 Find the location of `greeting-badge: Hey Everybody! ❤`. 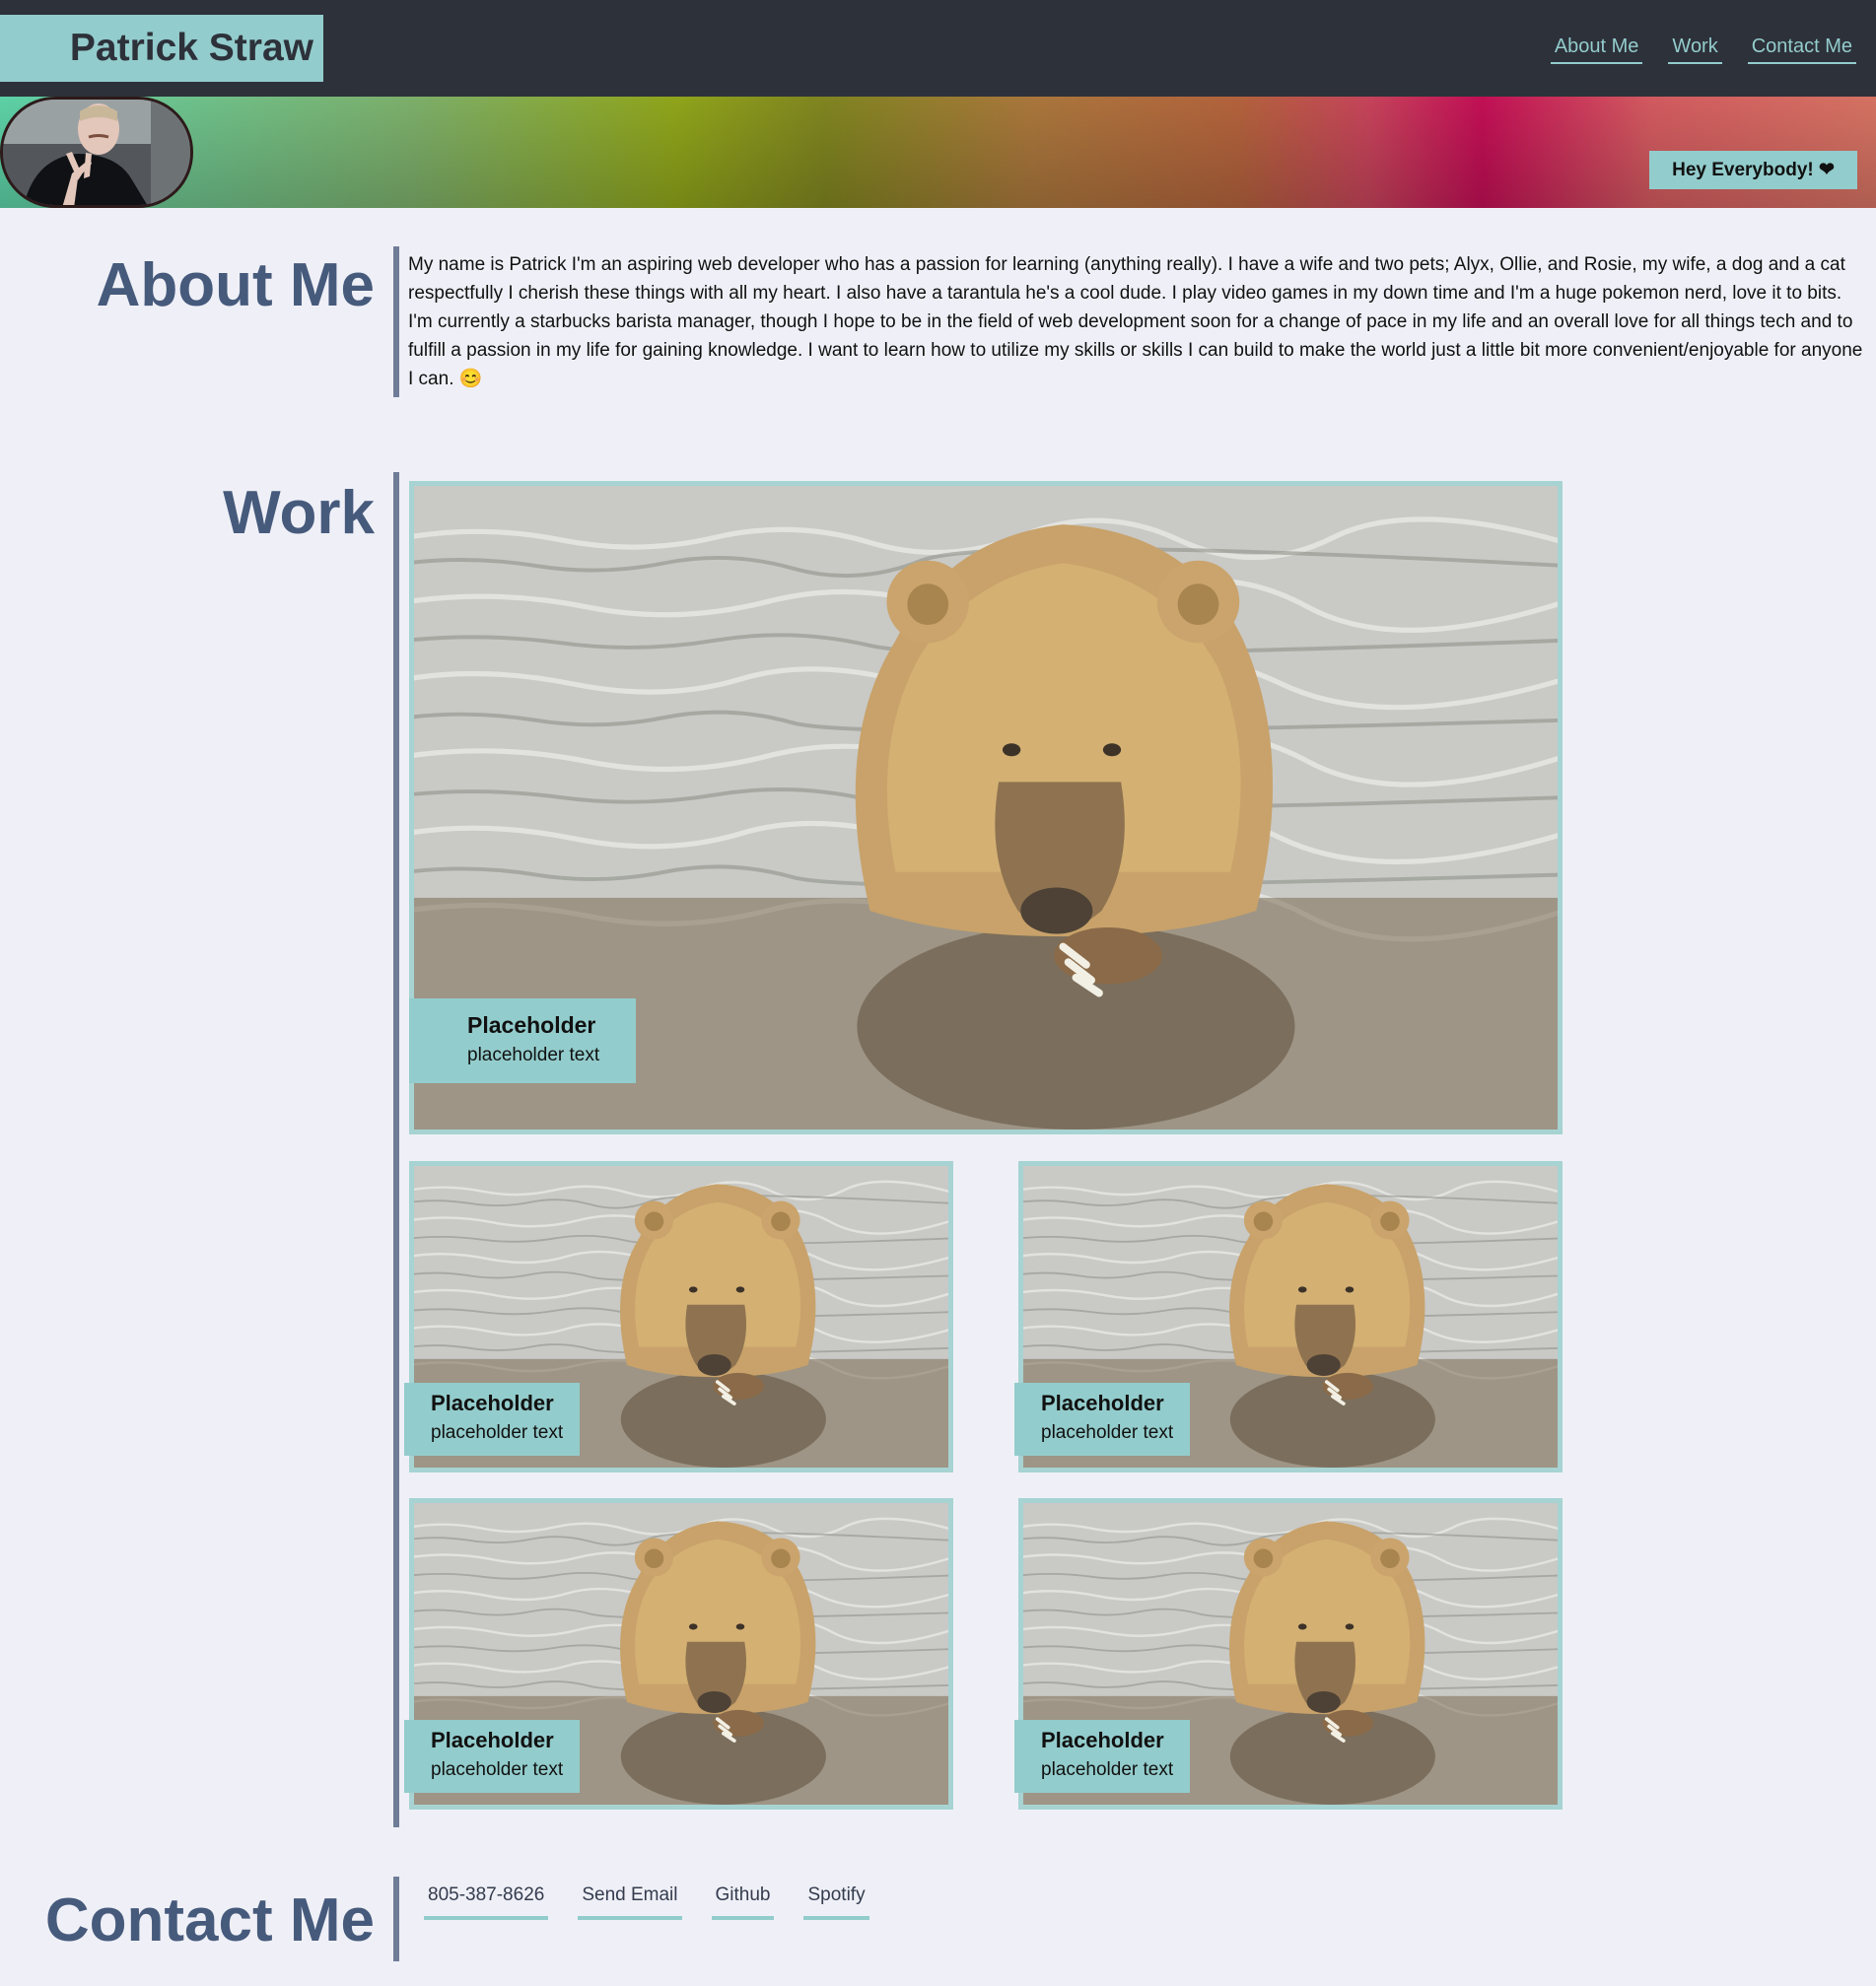

greeting-badge: Hey Everybody! ❤ is located at coordinates (1753, 170).